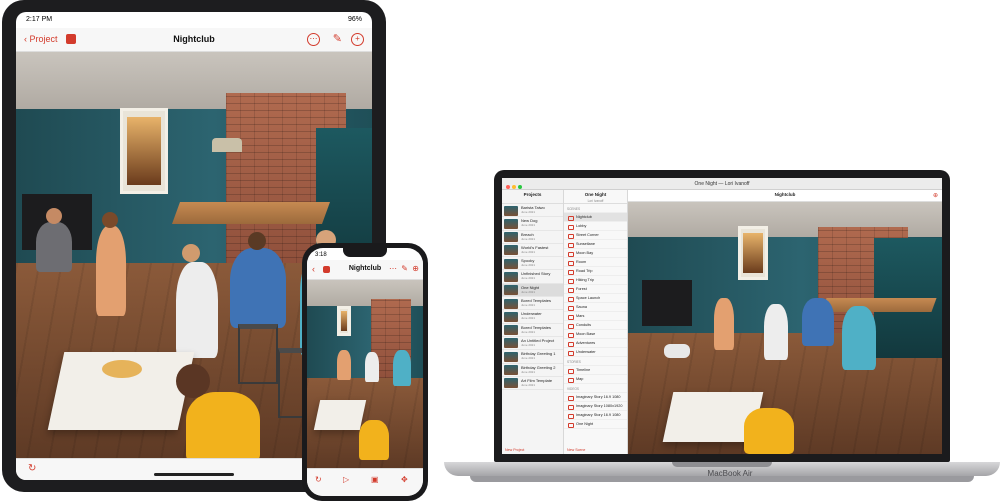  I want to click on list-item: Moon Bay, so click(595, 253).